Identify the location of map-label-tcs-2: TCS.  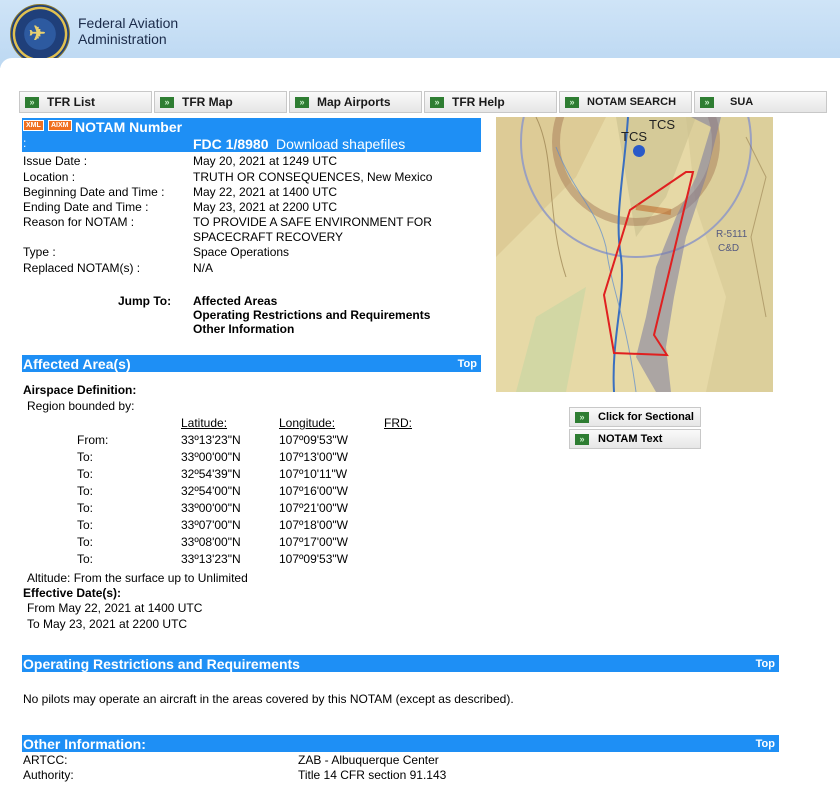
(662, 124).